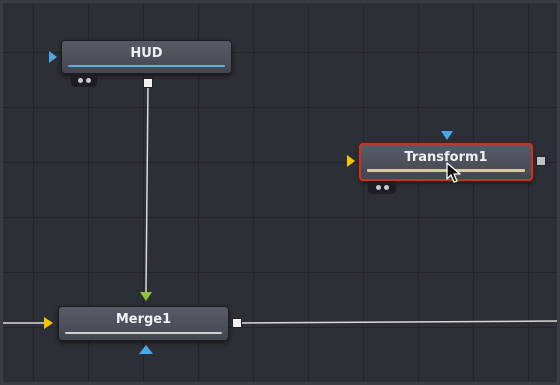 The width and height of the screenshot is (560, 385). I want to click on merge-node-bar, so click(143, 333).